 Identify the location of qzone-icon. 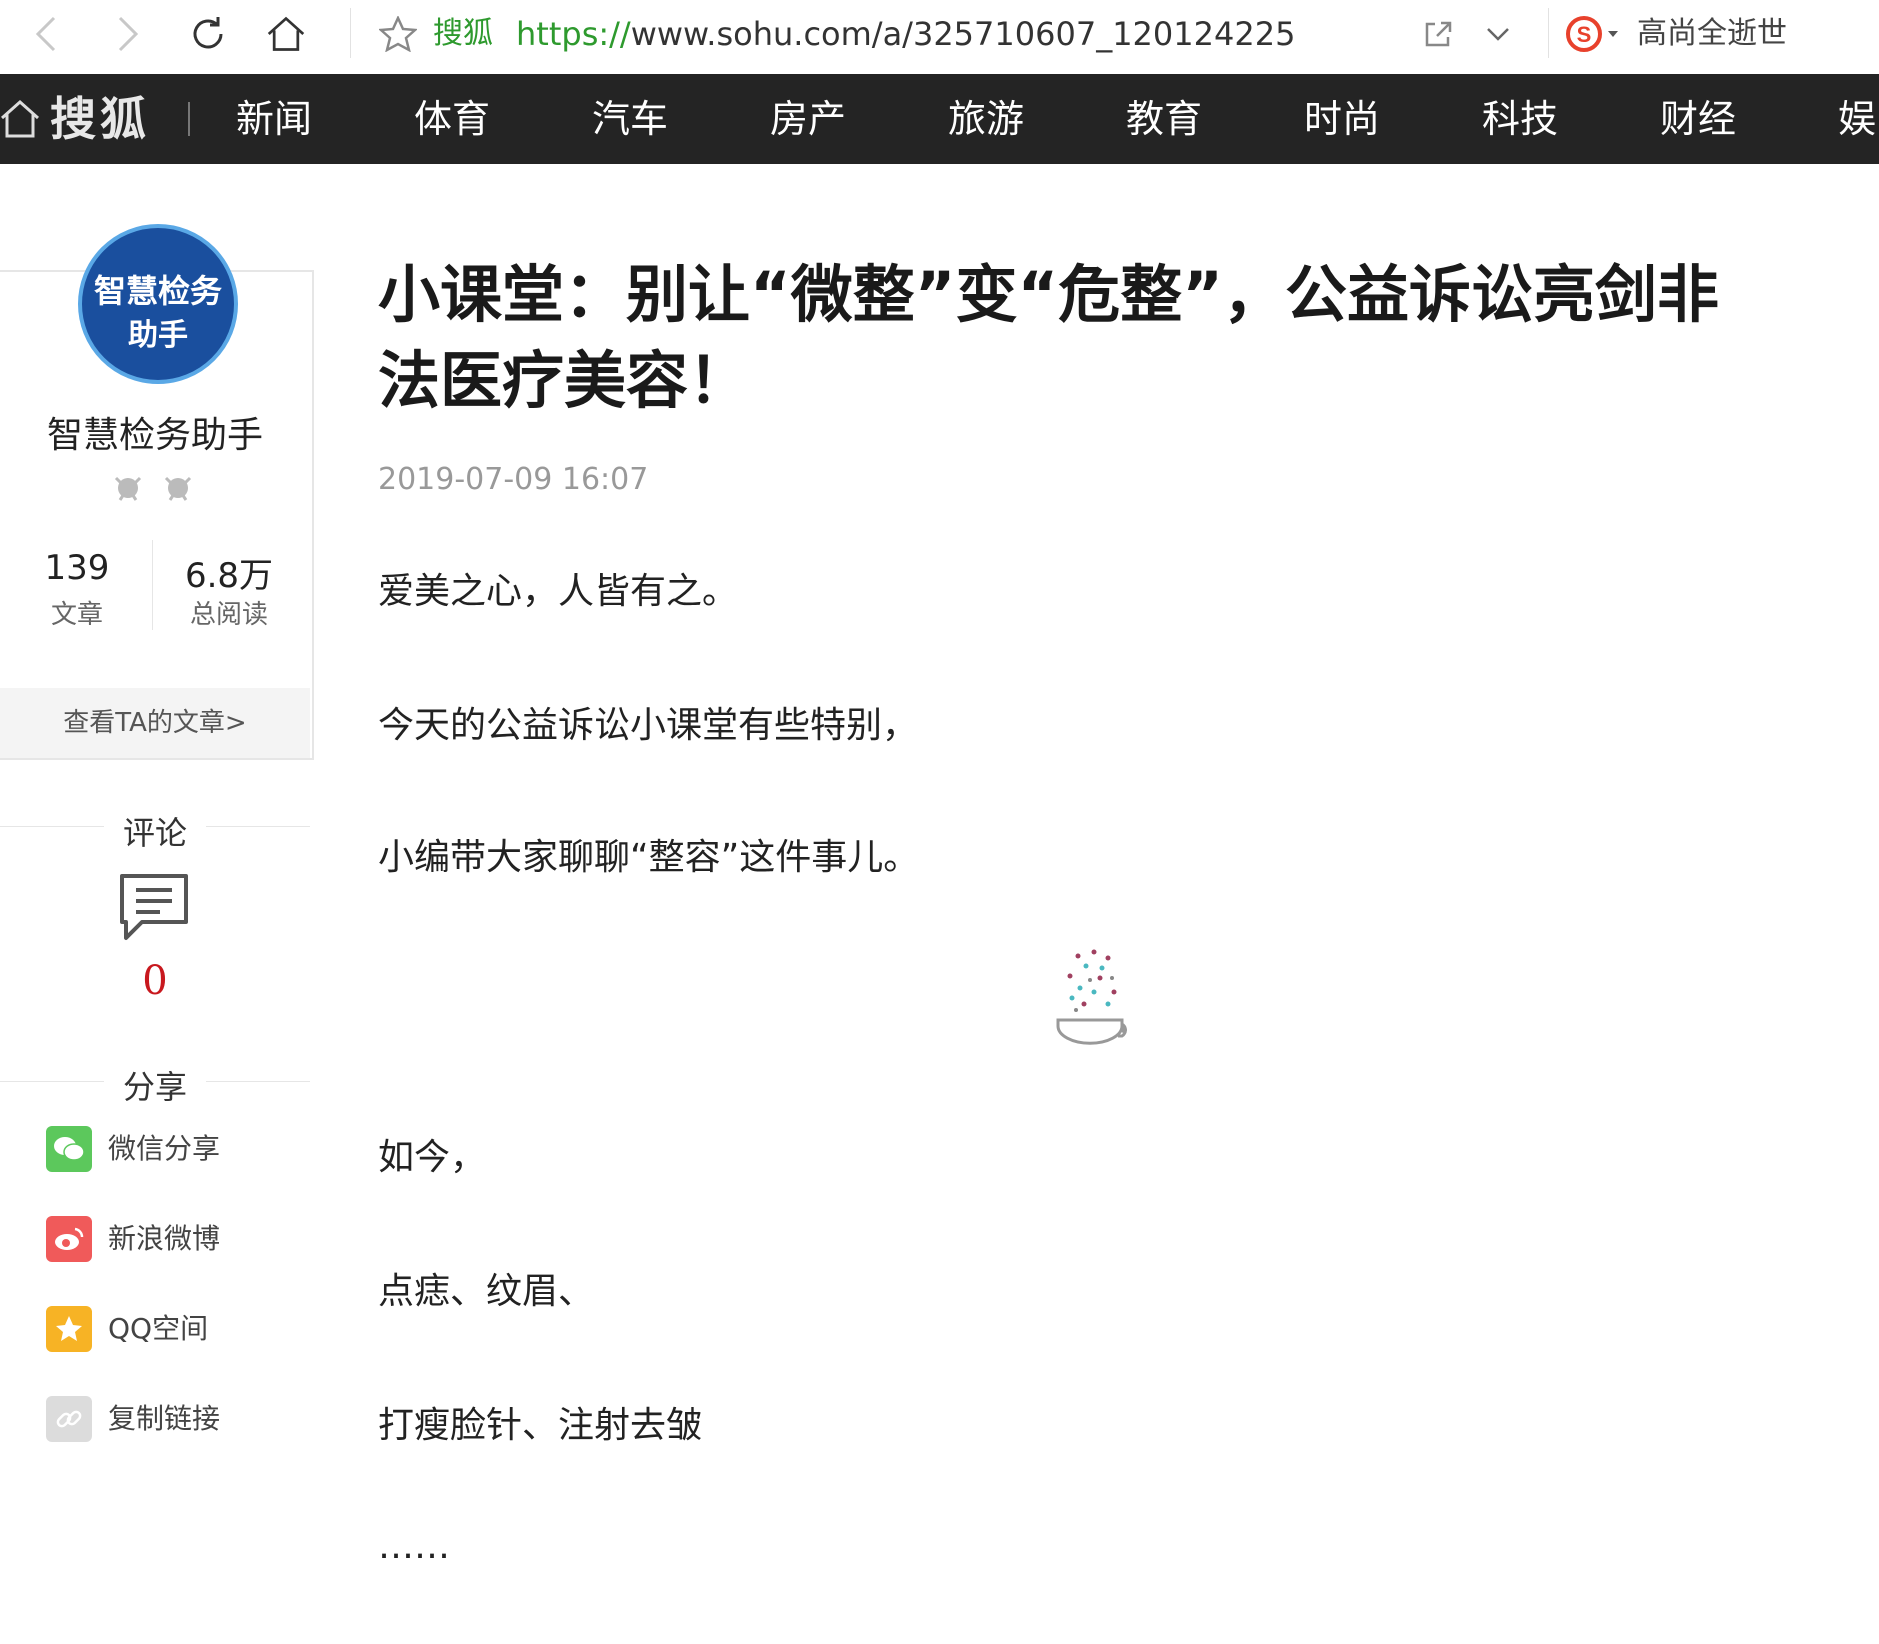
(69, 1329).